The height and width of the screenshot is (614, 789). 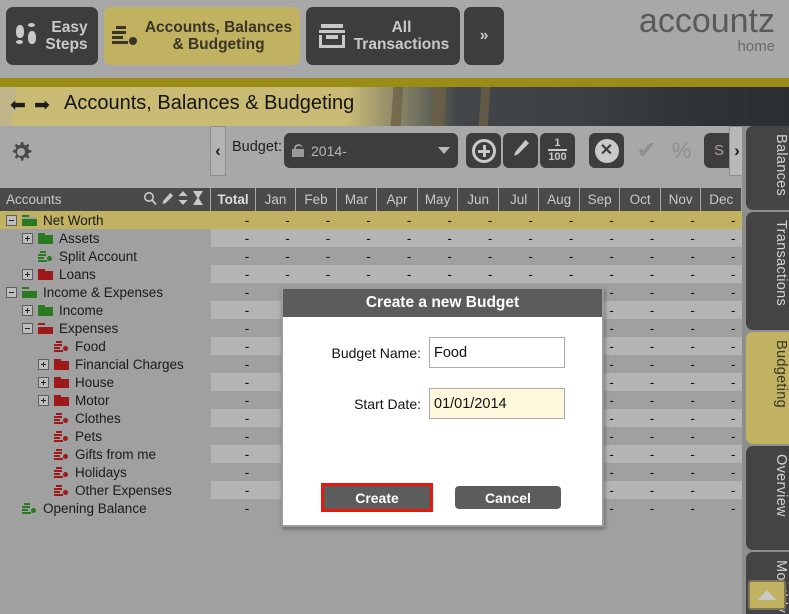 What do you see at coordinates (520, 150) in the screenshot?
I see `edit-budget-button` at bounding box center [520, 150].